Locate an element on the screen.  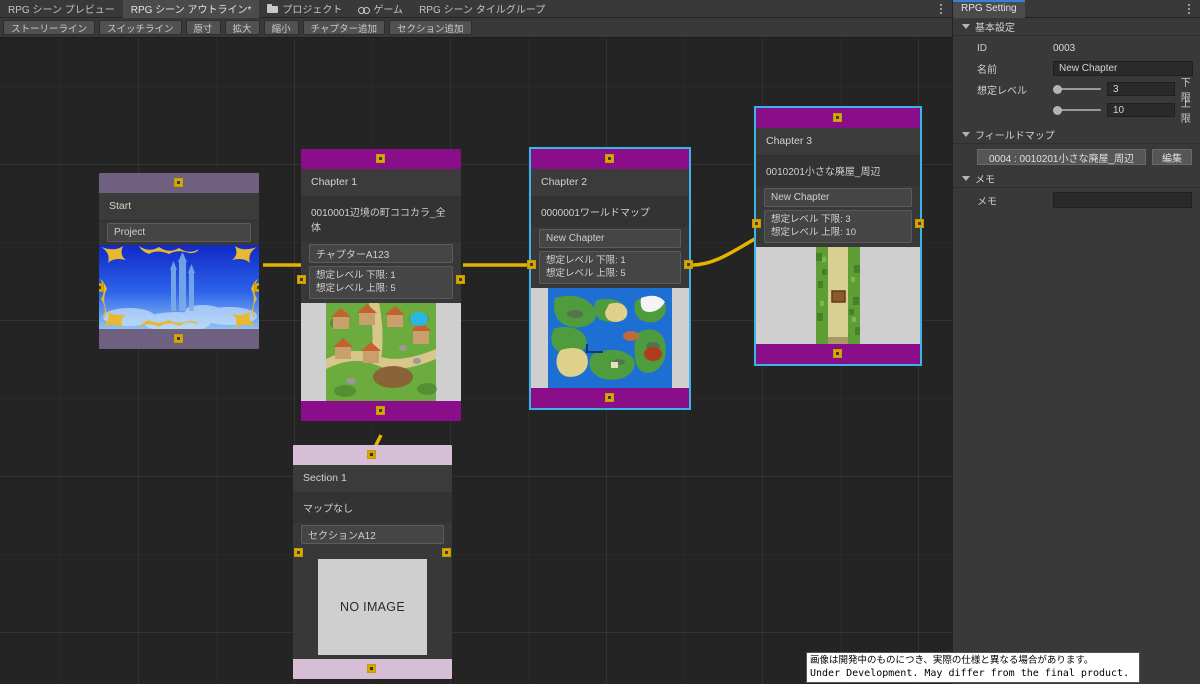
tab-rpg-scene-outline: RPG シーン アウトライン* is located at coordinates (191, 9).